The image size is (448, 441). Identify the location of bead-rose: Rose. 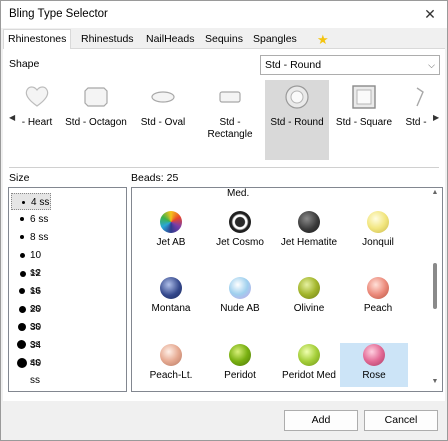
(374, 365).